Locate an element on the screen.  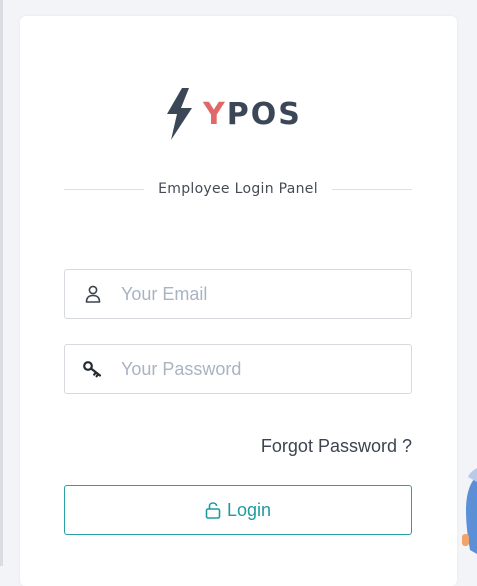
panel-title: Employee Login Panel is located at coordinates (238, 189).